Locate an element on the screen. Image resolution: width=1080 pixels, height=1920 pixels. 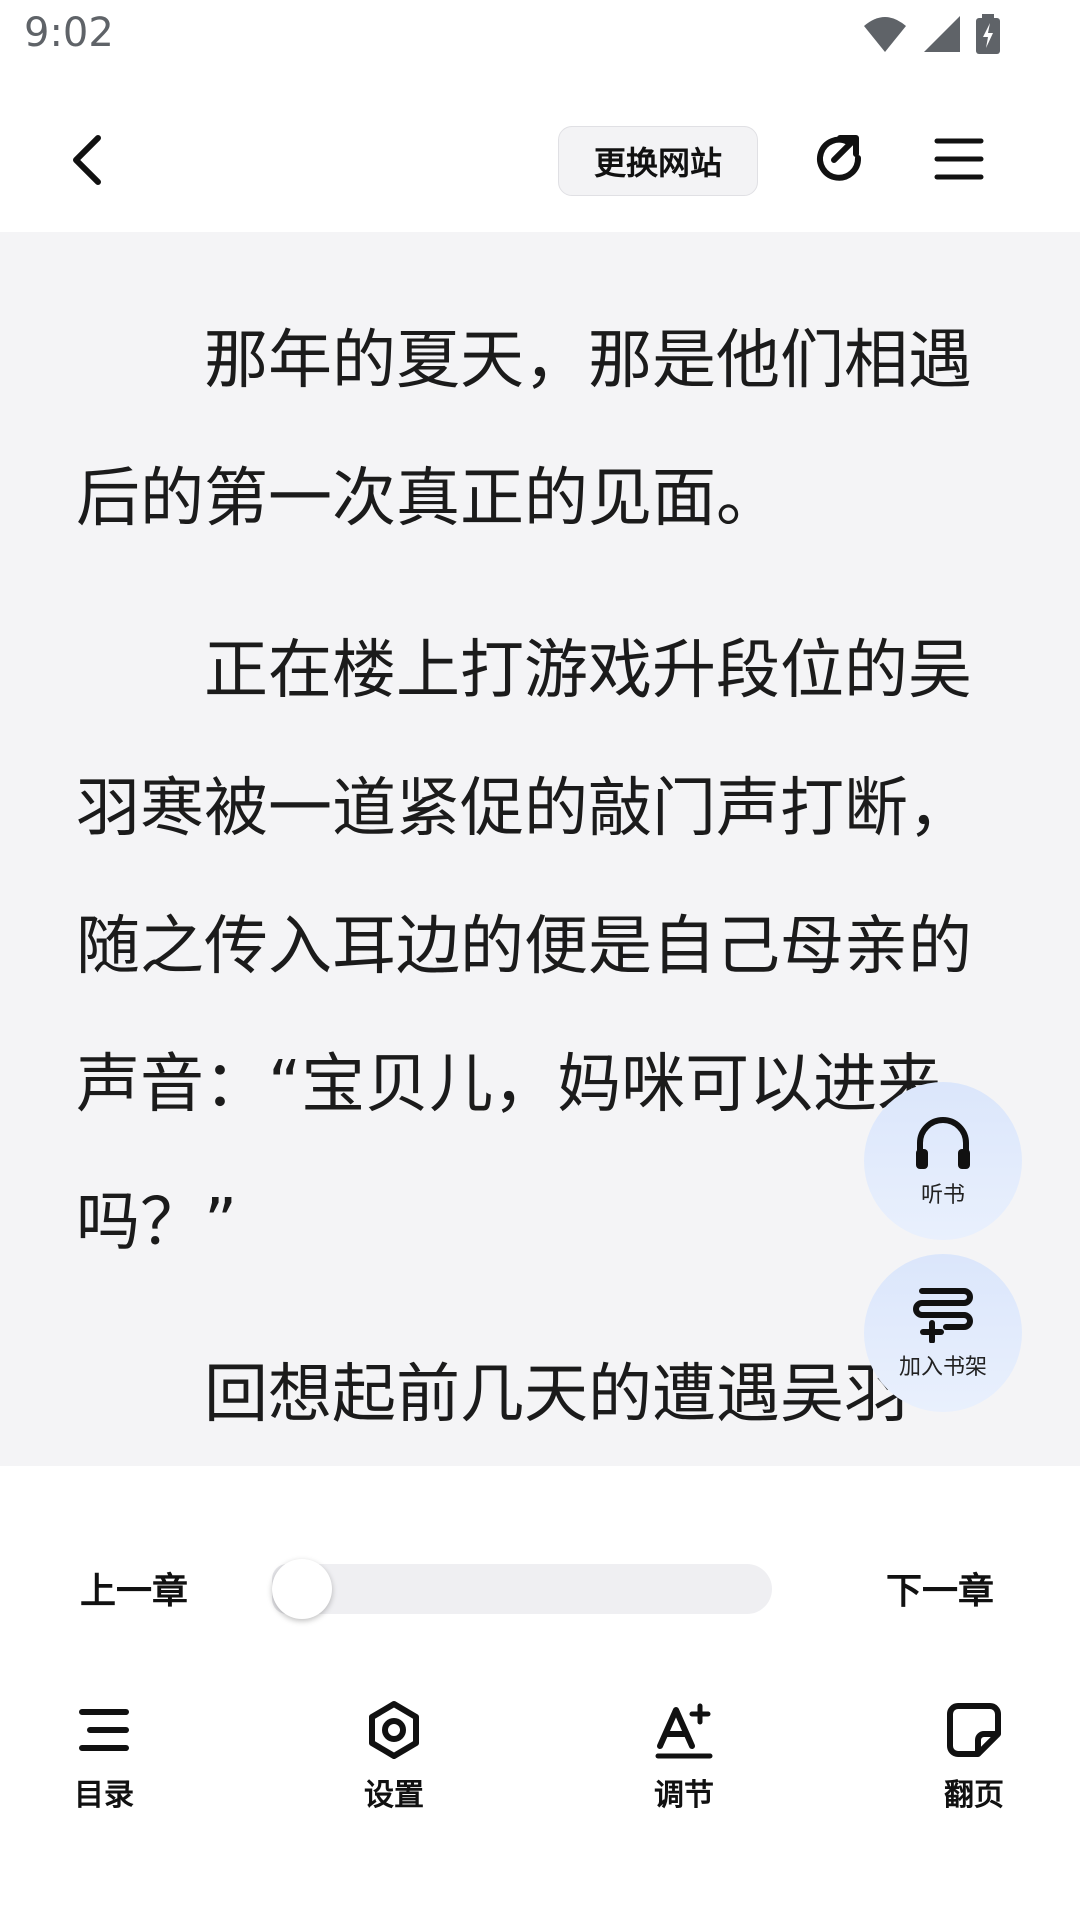
next-chapter-button: 下一章 is located at coordinates (940, 1588).